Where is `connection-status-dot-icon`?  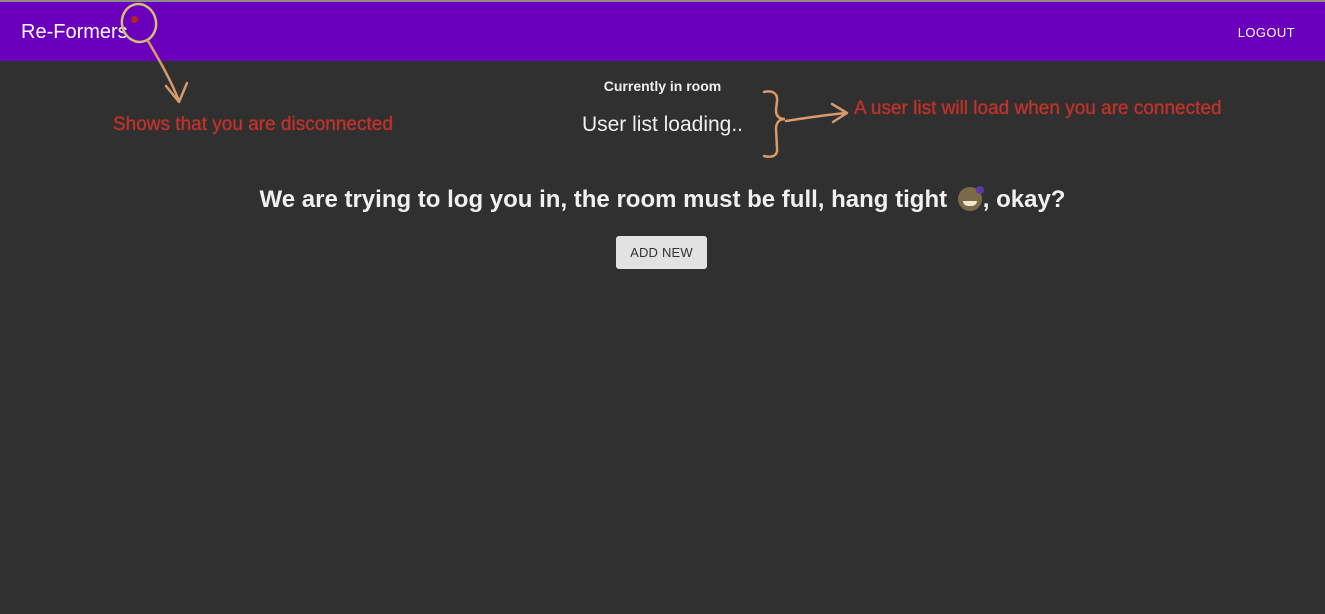
connection-status-dot-icon is located at coordinates (134, 19).